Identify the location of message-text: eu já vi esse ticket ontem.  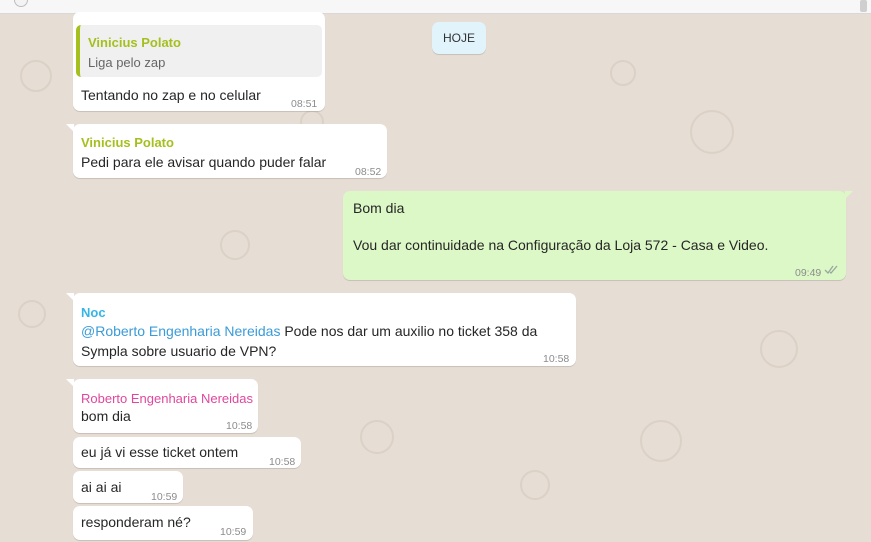
(160, 452).